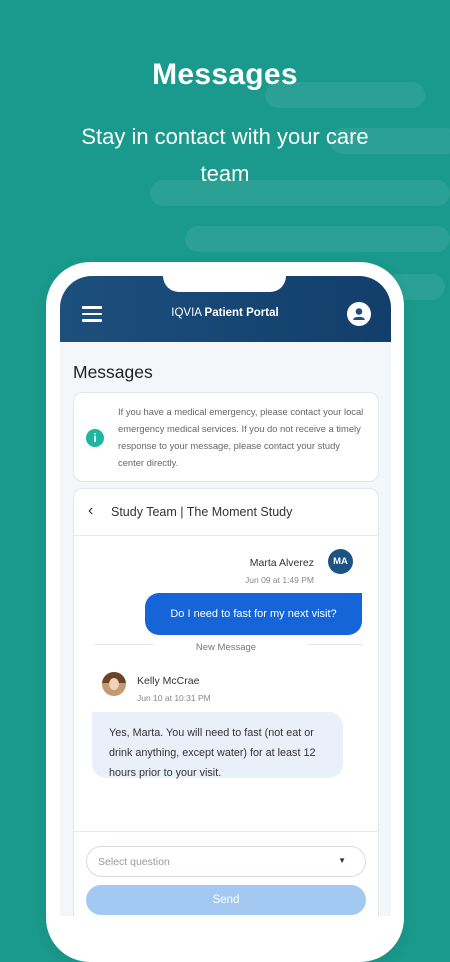  What do you see at coordinates (225, 155) in the screenshot?
I see `hero-subtitle: Stay in contact with your care team` at bounding box center [225, 155].